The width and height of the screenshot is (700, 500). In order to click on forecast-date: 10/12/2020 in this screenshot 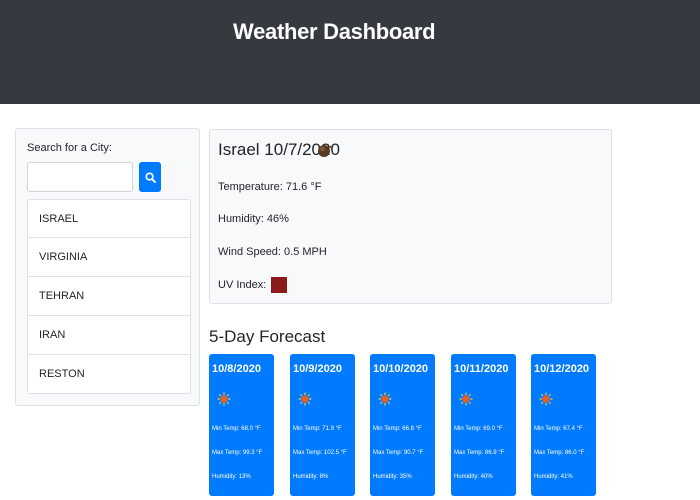, I will do `click(562, 369)`.